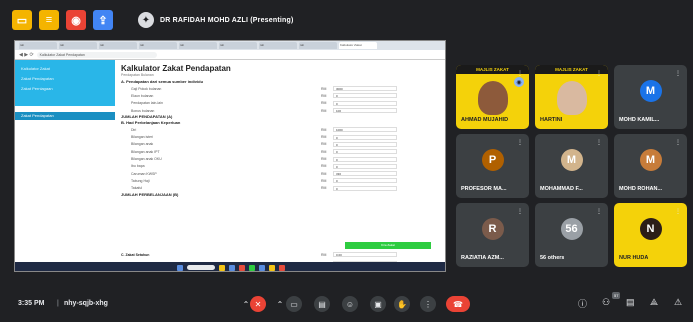 This screenshot has width=693, height=322. Describe the element at coordinates (146, 20) in the screenshot. I see `present-screen-icon: ✦` at that location.